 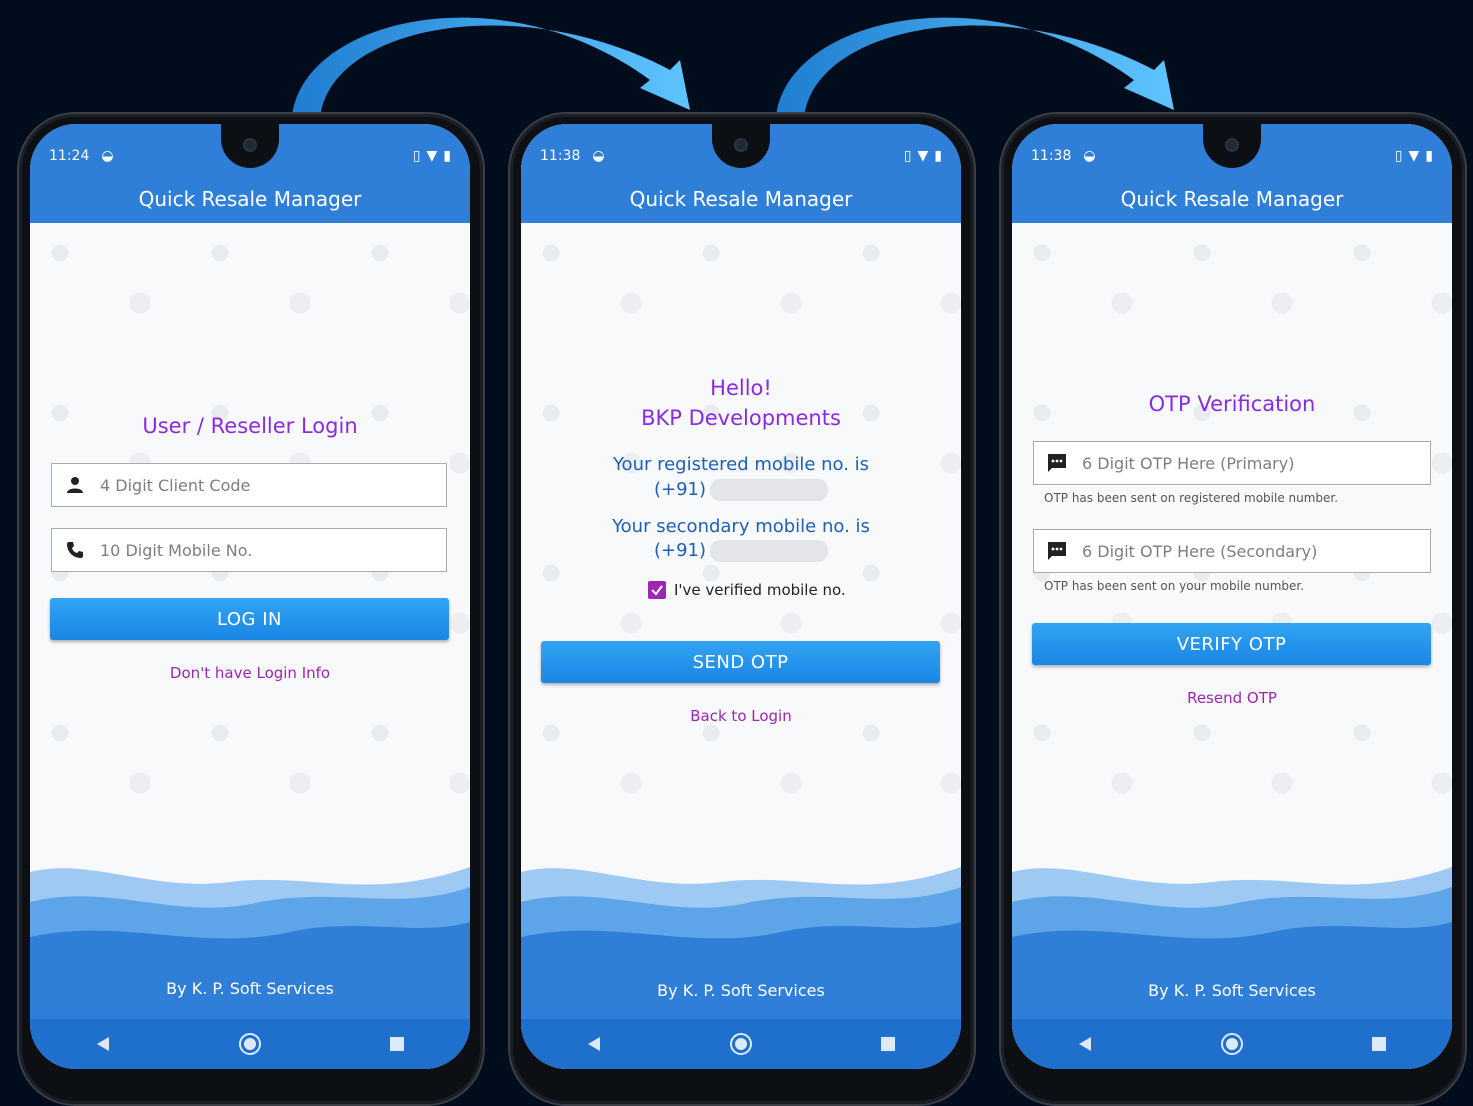 What do you see at coordinates (740, 662) in the screenshot?
I see `send-otp-button: SEND OTP` at bounding box center [740, 662].